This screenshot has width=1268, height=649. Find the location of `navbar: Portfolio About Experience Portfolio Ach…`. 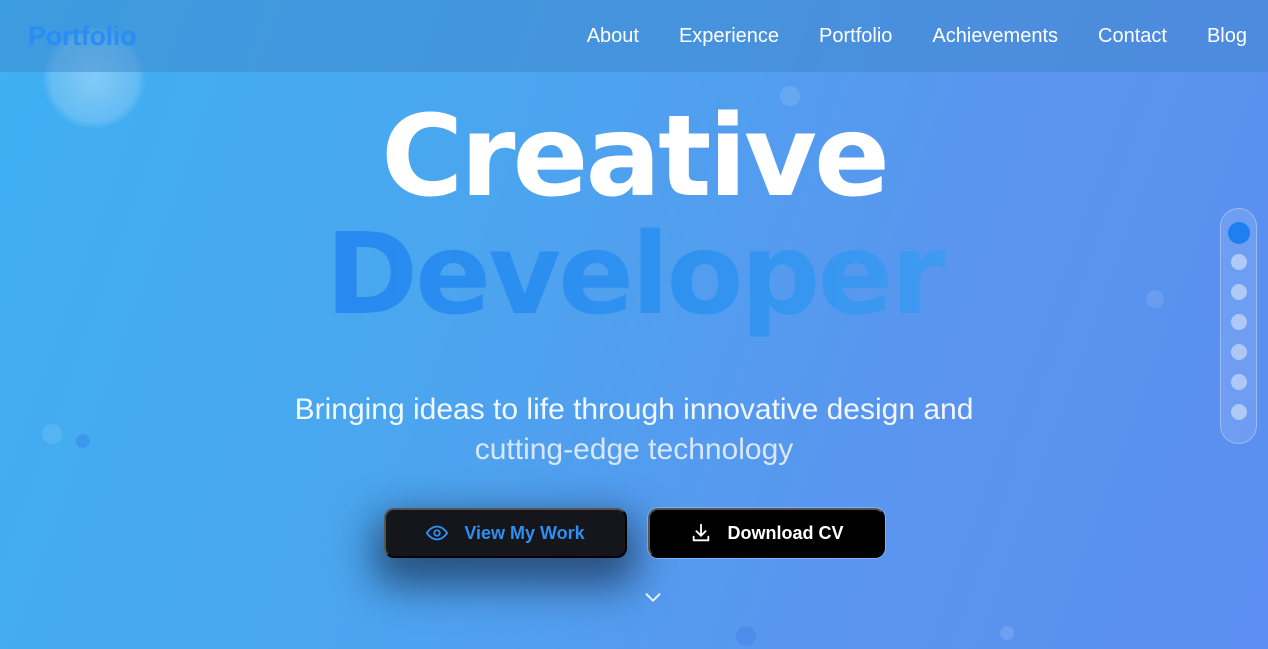

navbar: Portfolio About Experience Portfolio Ach… is located at coordinates (634, 36).